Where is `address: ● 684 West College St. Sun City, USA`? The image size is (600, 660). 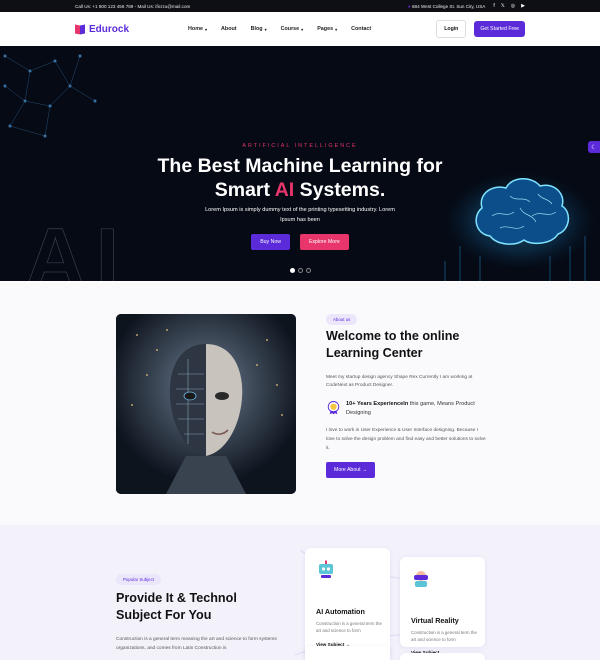 address: ● 684 West College St. Sun City, USA is located at coordinates (446, 6).